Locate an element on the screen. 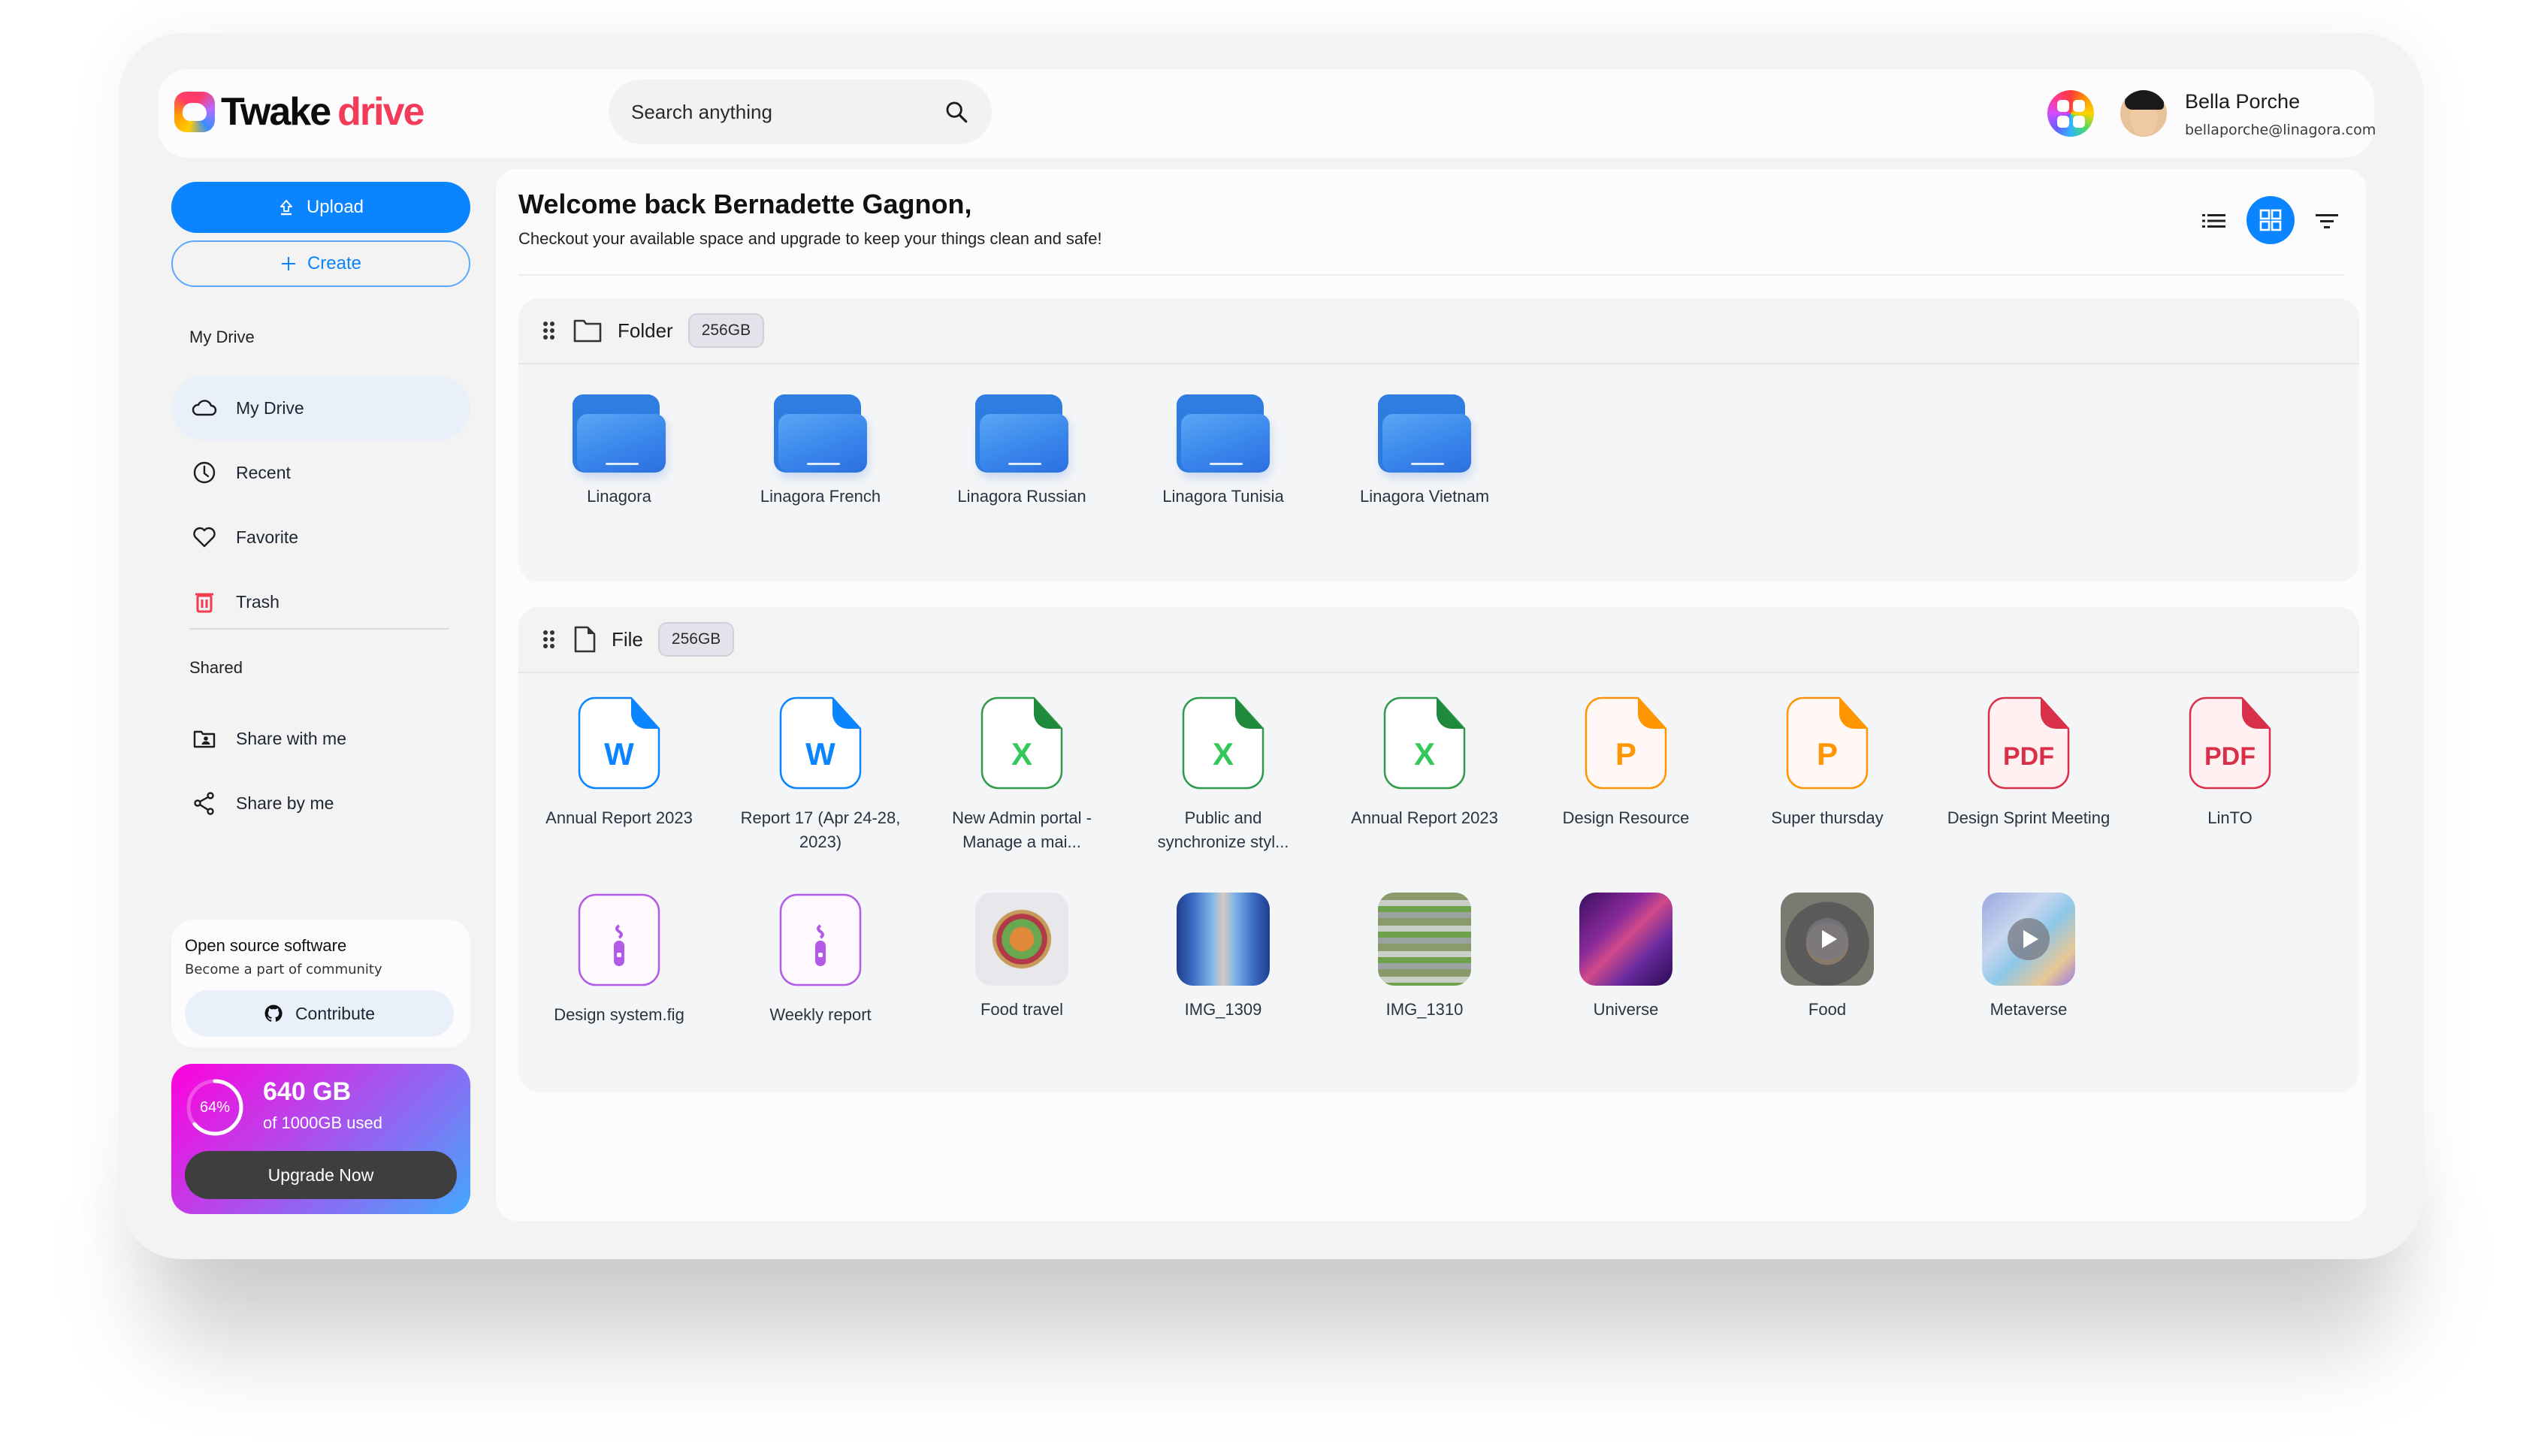  folder-item: Linagora is located at coordinates (619, 451).